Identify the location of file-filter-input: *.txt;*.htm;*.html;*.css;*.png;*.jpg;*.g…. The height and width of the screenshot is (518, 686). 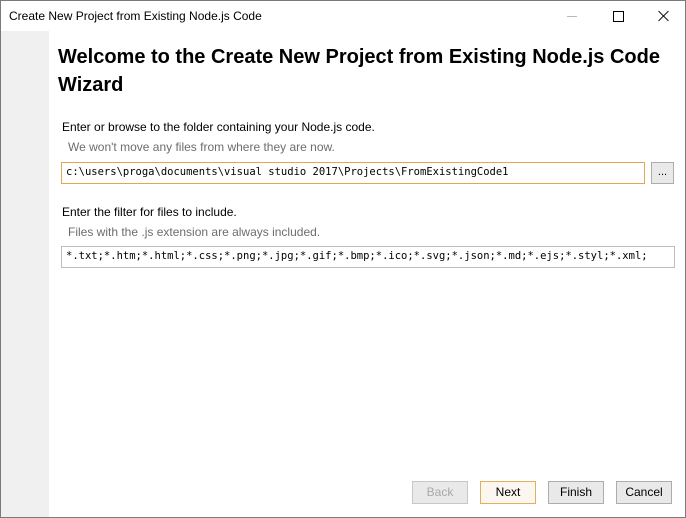
(368, 257).